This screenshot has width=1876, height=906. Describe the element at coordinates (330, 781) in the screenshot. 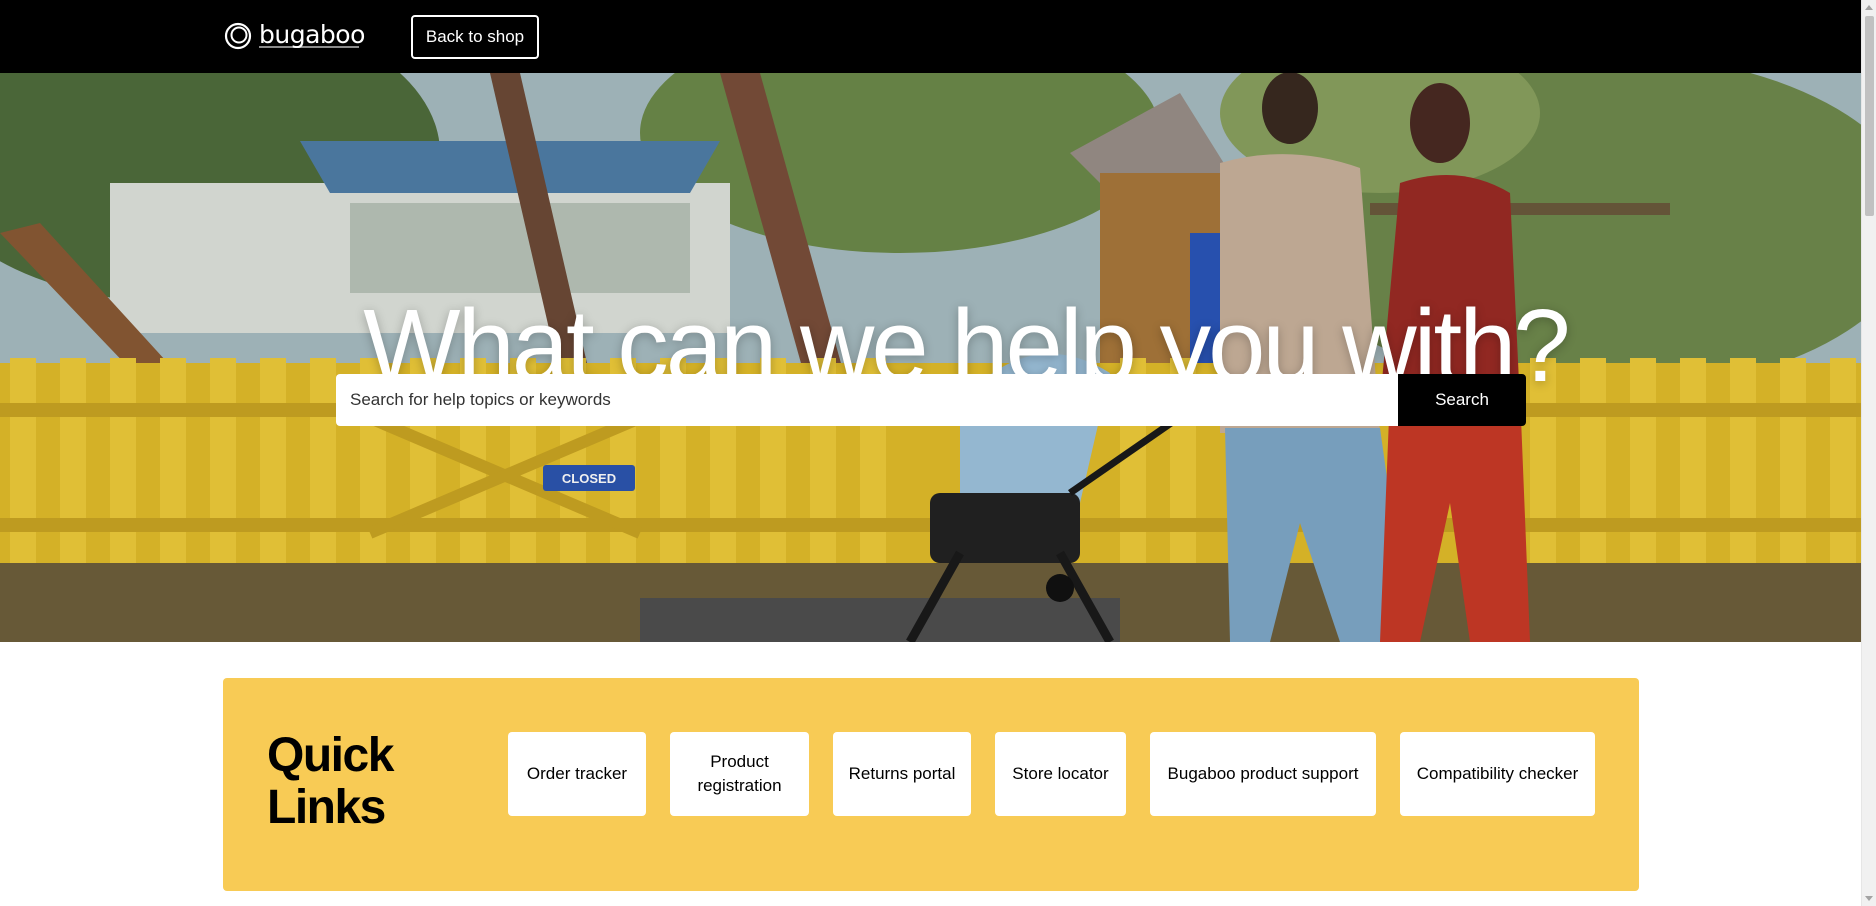

I see `quick-links-title: Quick Links` at that location.